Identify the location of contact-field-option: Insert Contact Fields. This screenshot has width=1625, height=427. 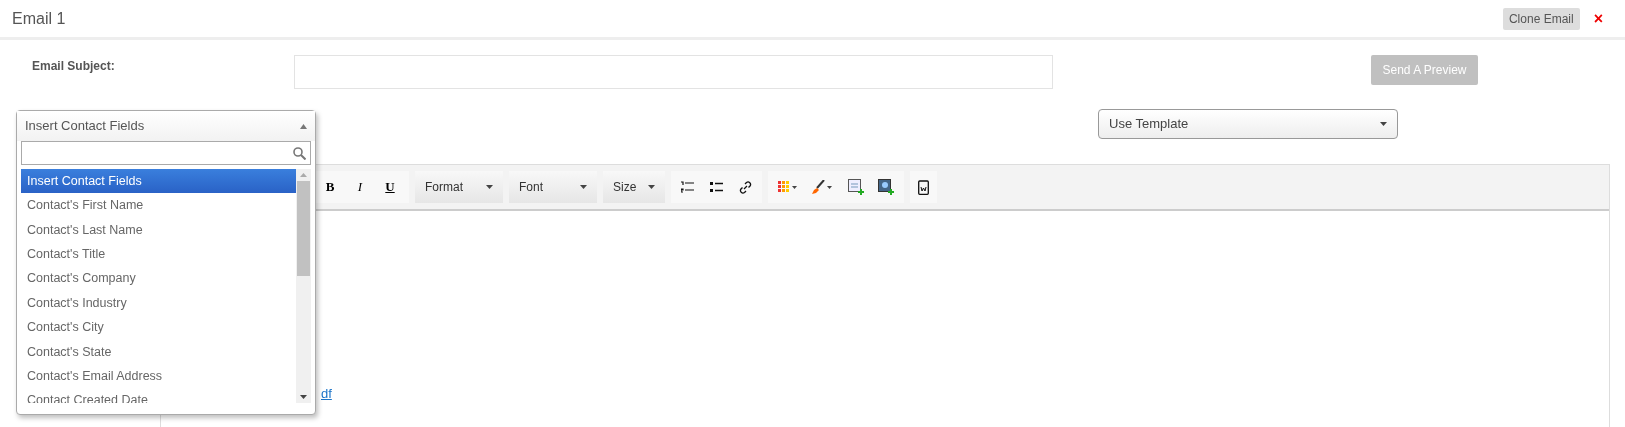
(158, 181).